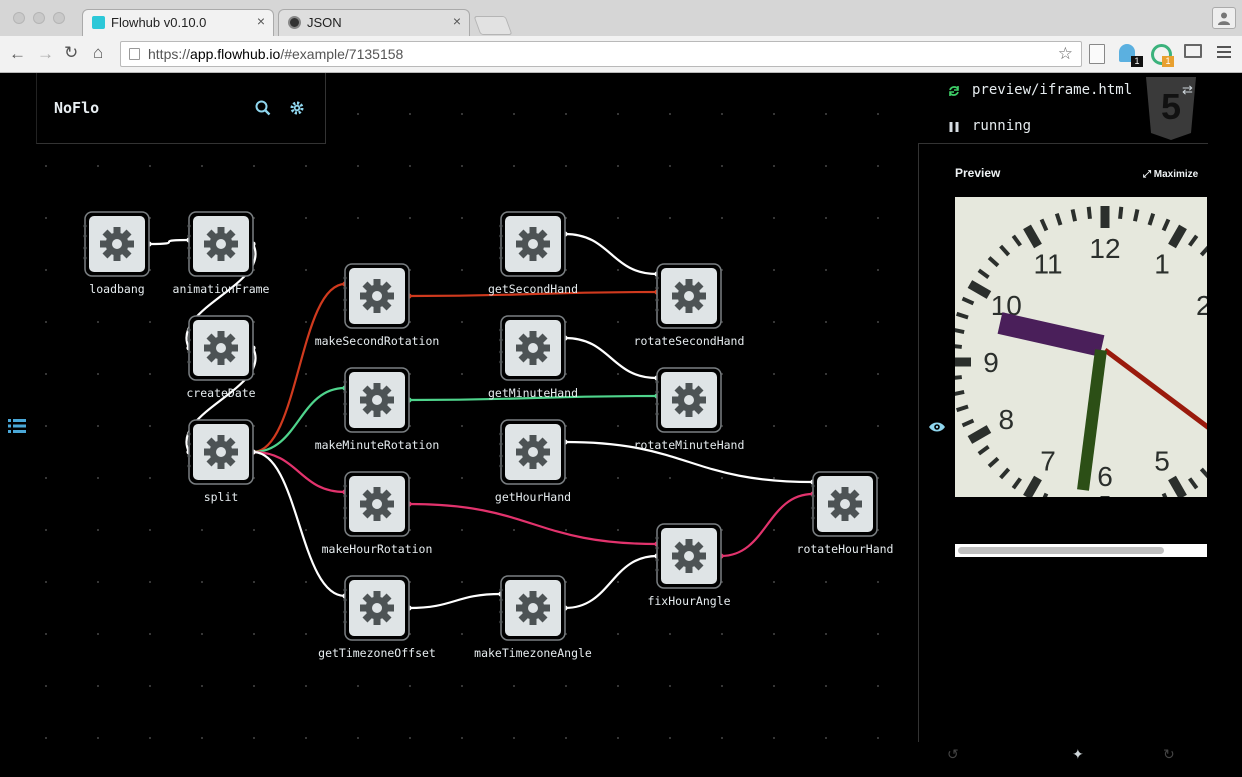 This screenshot has width=1242, height=777. Describe the element at coordinates (377, 653) in the screenshot. I see `node-label: getTimezoneOffset` at that location.